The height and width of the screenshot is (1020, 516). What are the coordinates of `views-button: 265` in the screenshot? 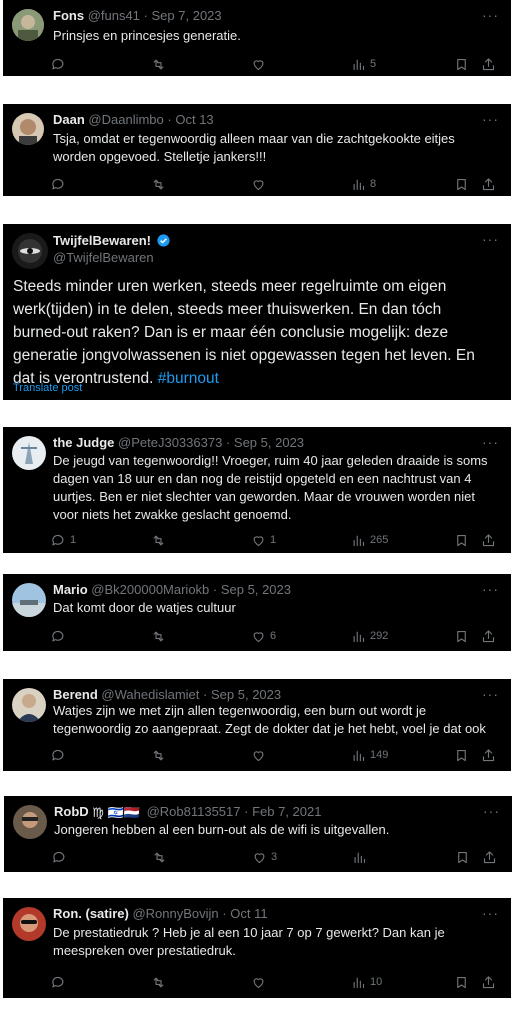 It's located at (369, 540).